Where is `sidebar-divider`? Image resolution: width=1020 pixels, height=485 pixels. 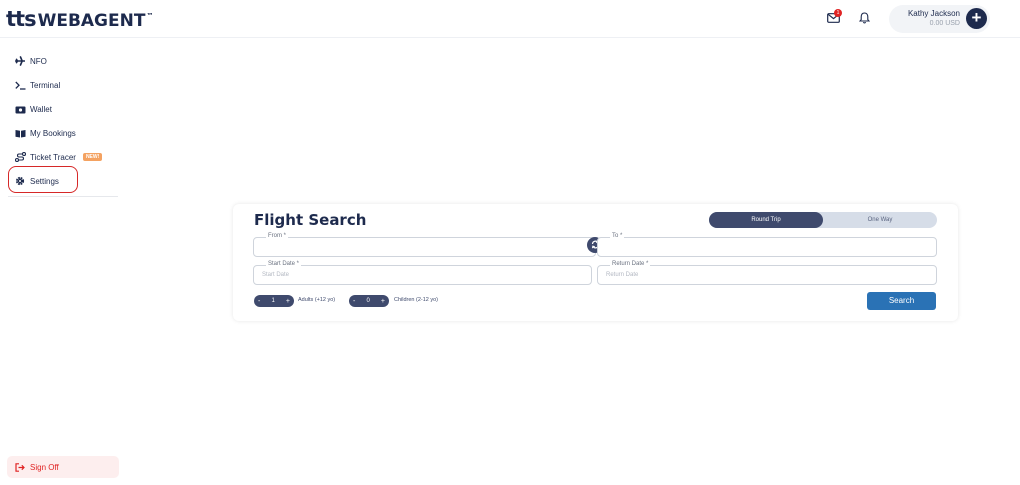 sidebar-divider is located at coordinates (63, 196).